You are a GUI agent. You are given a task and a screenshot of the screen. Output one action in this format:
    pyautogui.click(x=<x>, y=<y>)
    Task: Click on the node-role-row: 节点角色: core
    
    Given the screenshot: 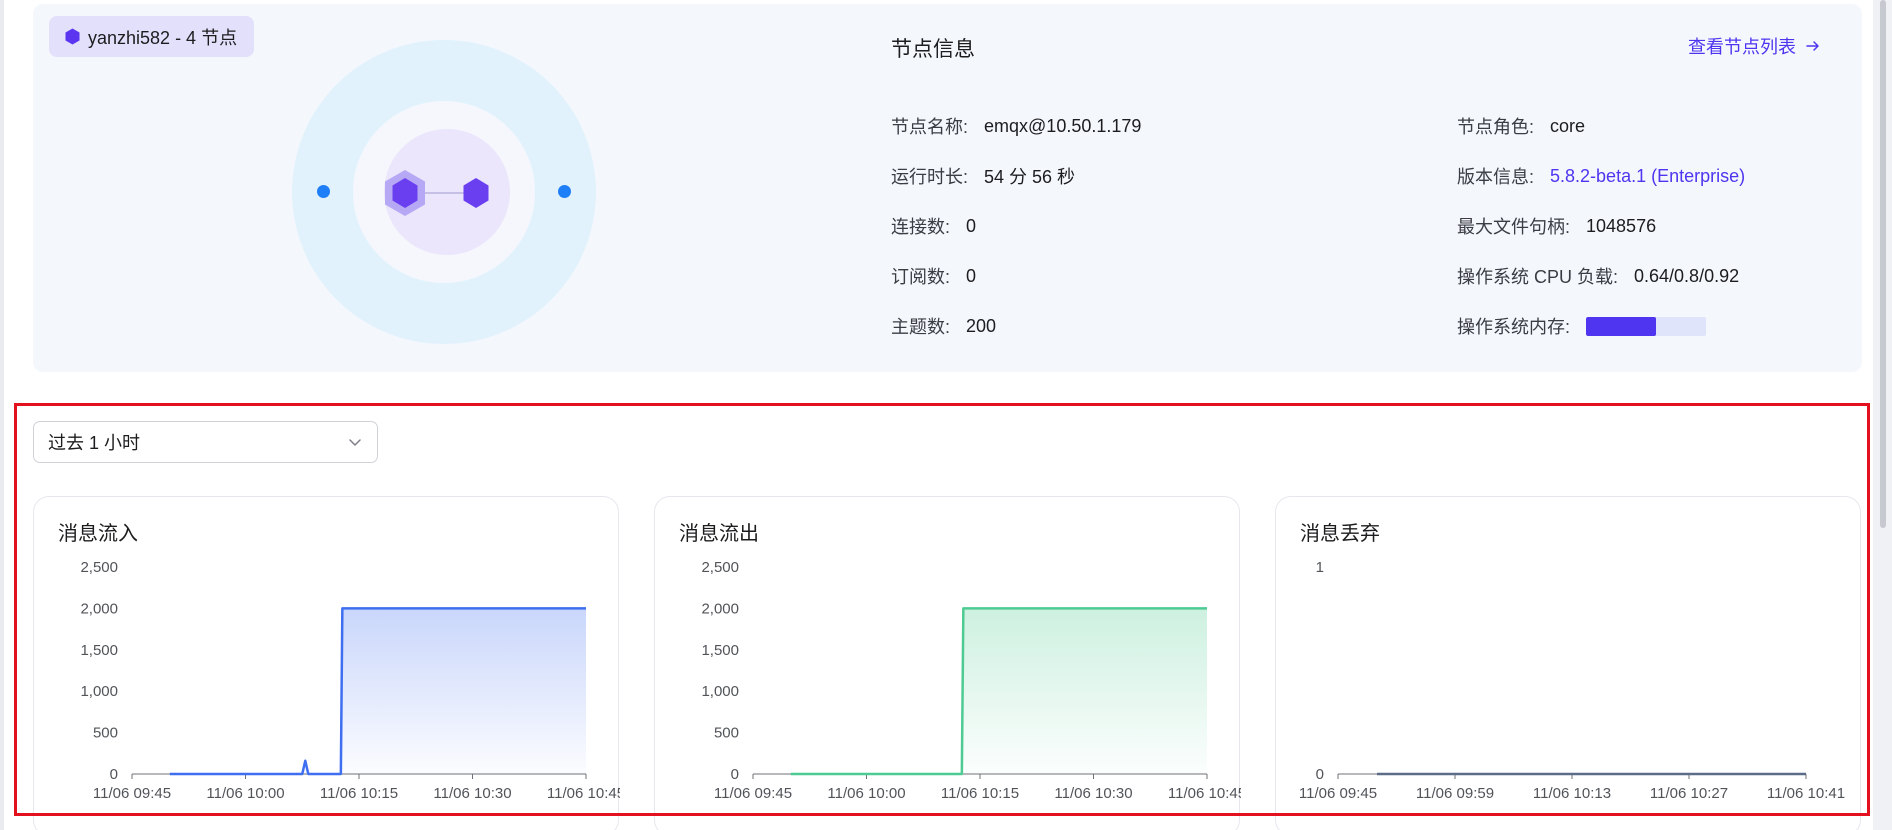 What is the action you would take?
    pyautogui.click(x=1521, y=126)
    